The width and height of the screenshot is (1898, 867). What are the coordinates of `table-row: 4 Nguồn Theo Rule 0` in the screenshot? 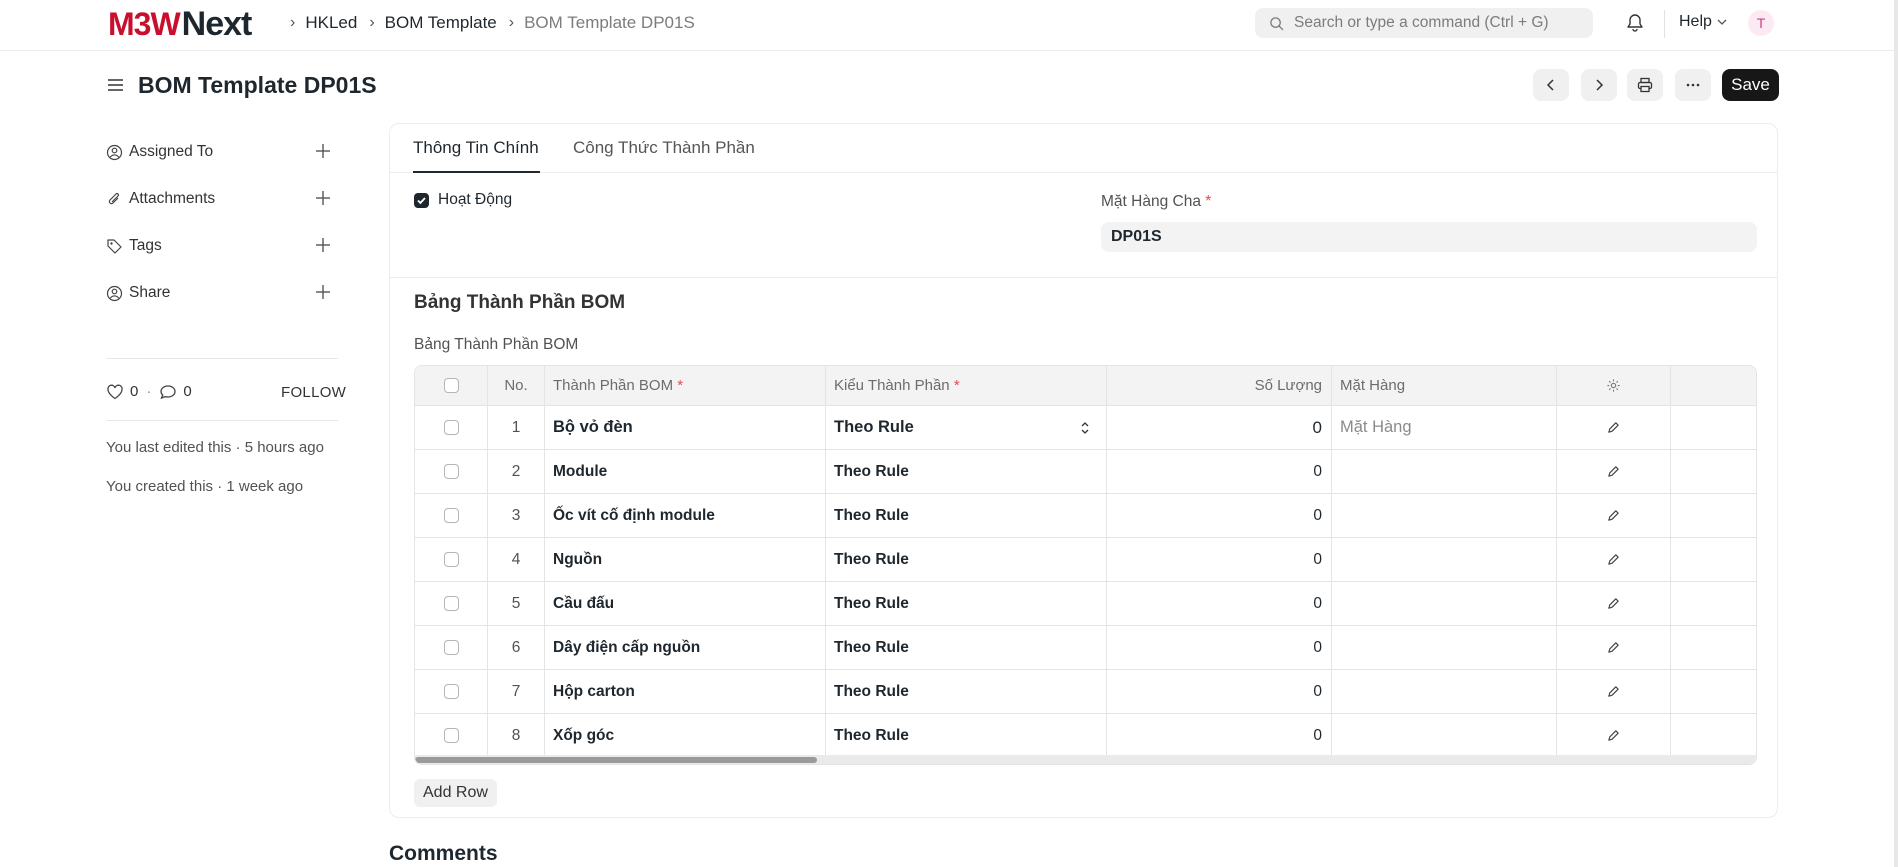 It's located at (1085, 560).